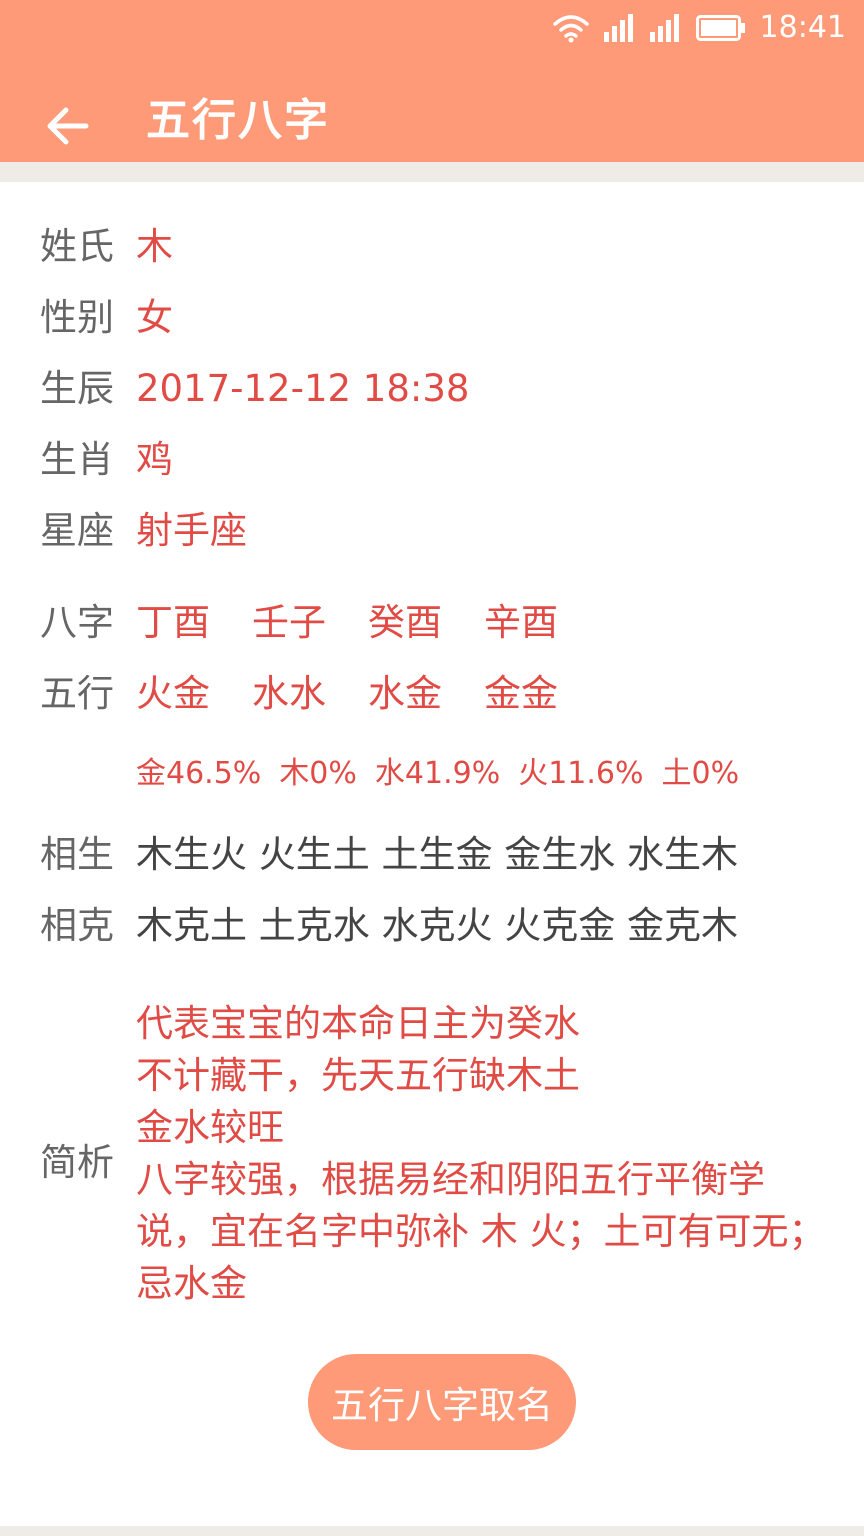 The height and width of the screenshot is (1536, 864). I want to click on gender-row: 性别女, so click(106, 318).